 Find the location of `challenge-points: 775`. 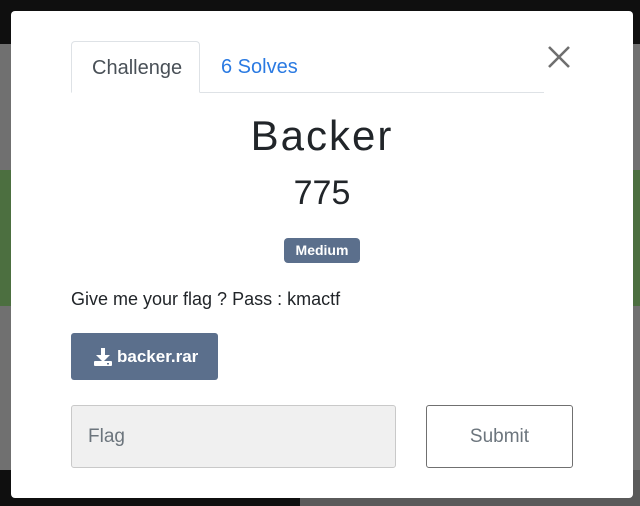

challenge-points: 775 is located at coordinates (322, 193).